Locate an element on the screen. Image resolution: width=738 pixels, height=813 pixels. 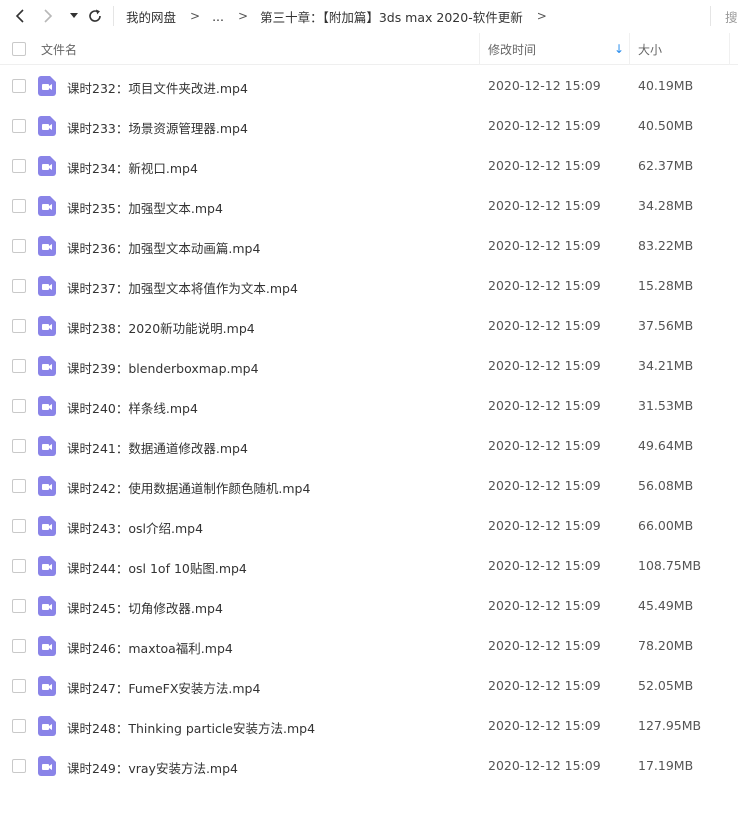
file-name: 课时238：2020新功能说明.mp4 is located at coordinates (161, 327).